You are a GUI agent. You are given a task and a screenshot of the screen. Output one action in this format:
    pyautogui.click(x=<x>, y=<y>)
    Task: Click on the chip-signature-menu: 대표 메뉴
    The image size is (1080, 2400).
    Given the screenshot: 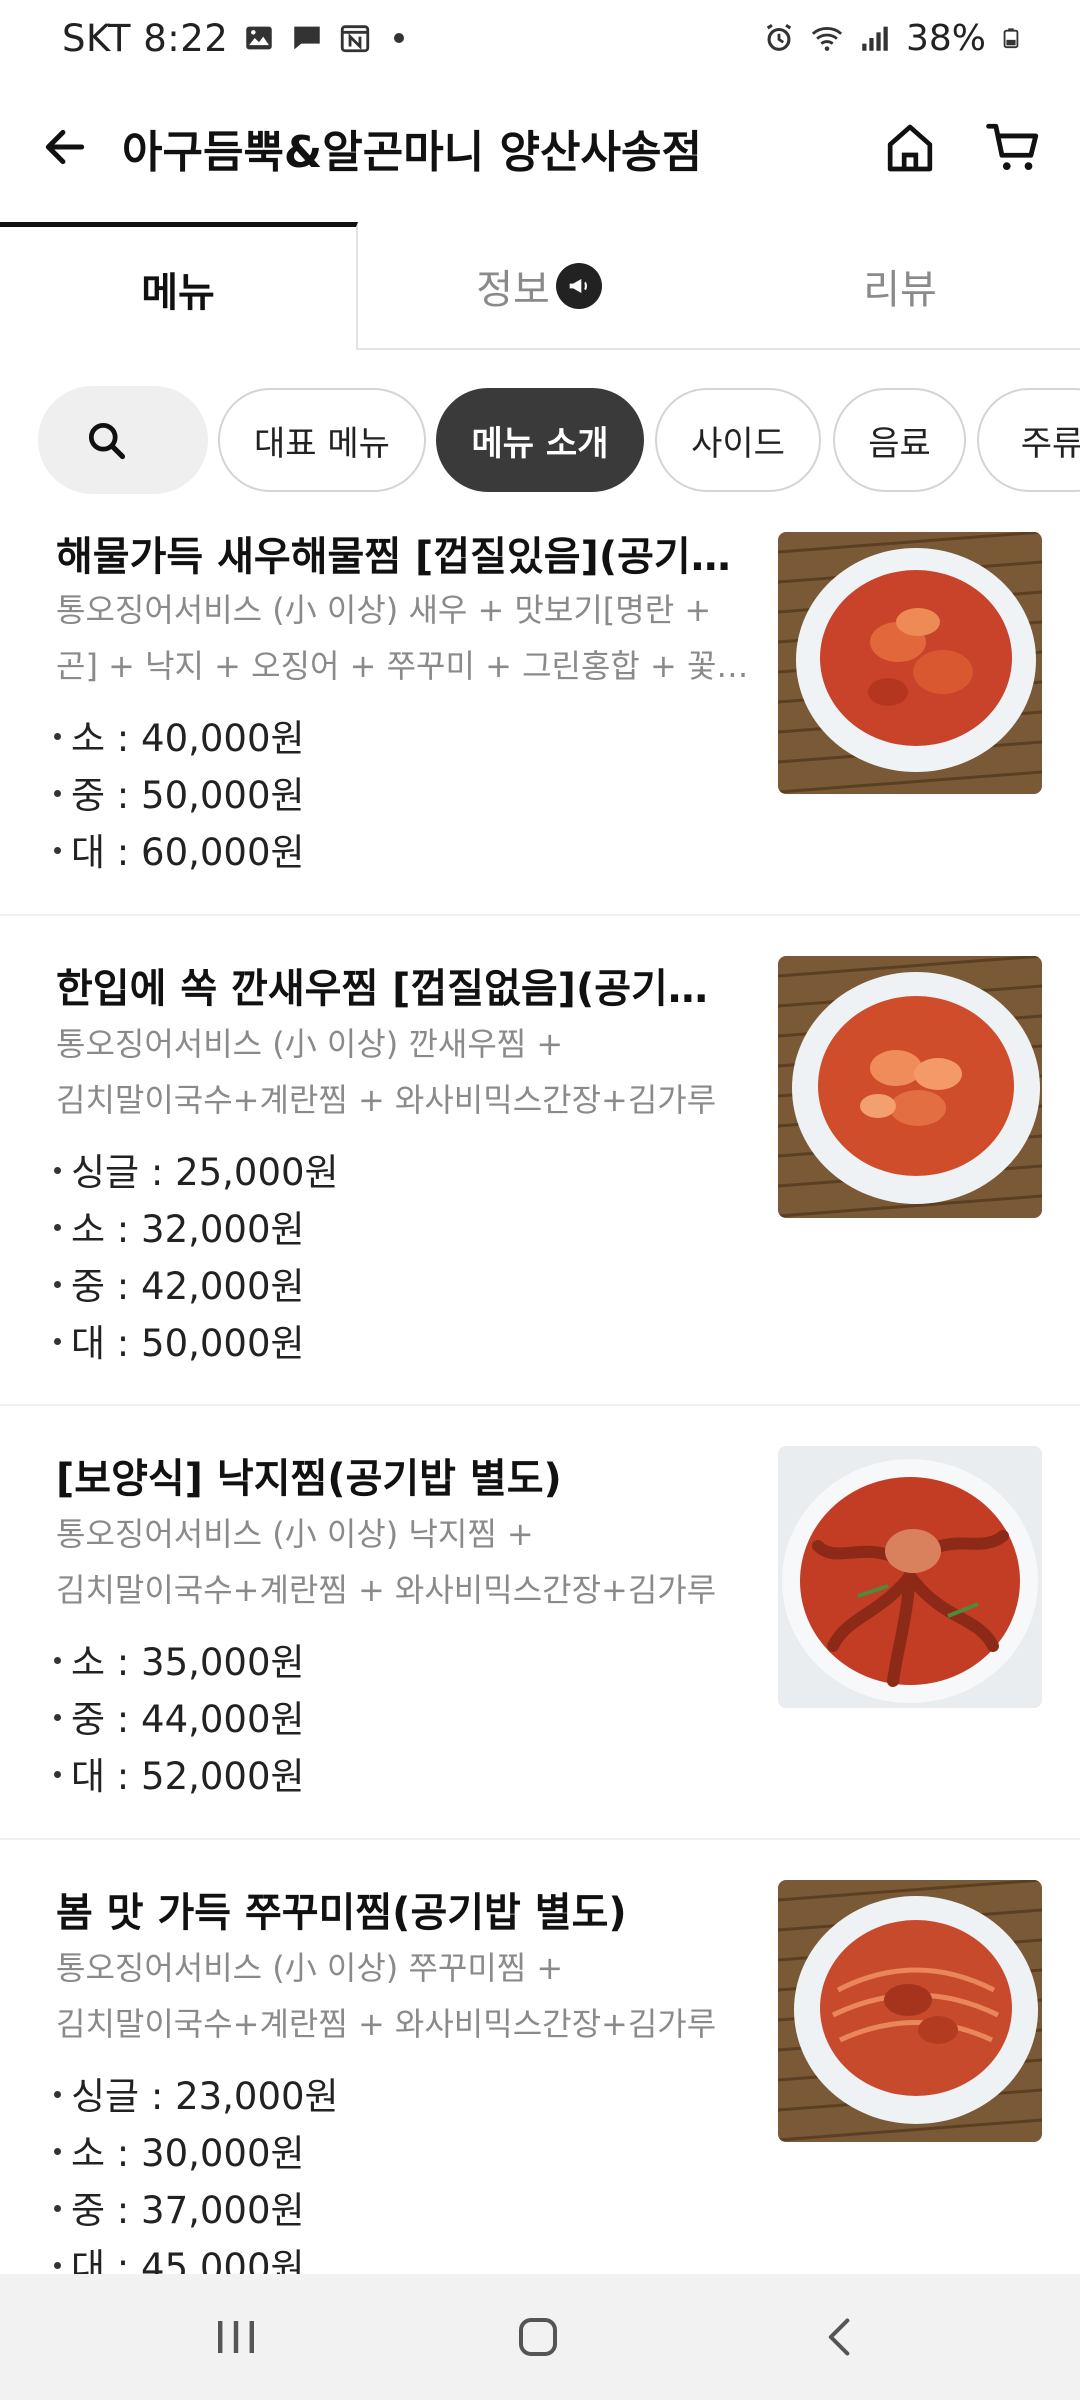 What is the action you would take?
    pyautogui.click(x=322, y=440)
    